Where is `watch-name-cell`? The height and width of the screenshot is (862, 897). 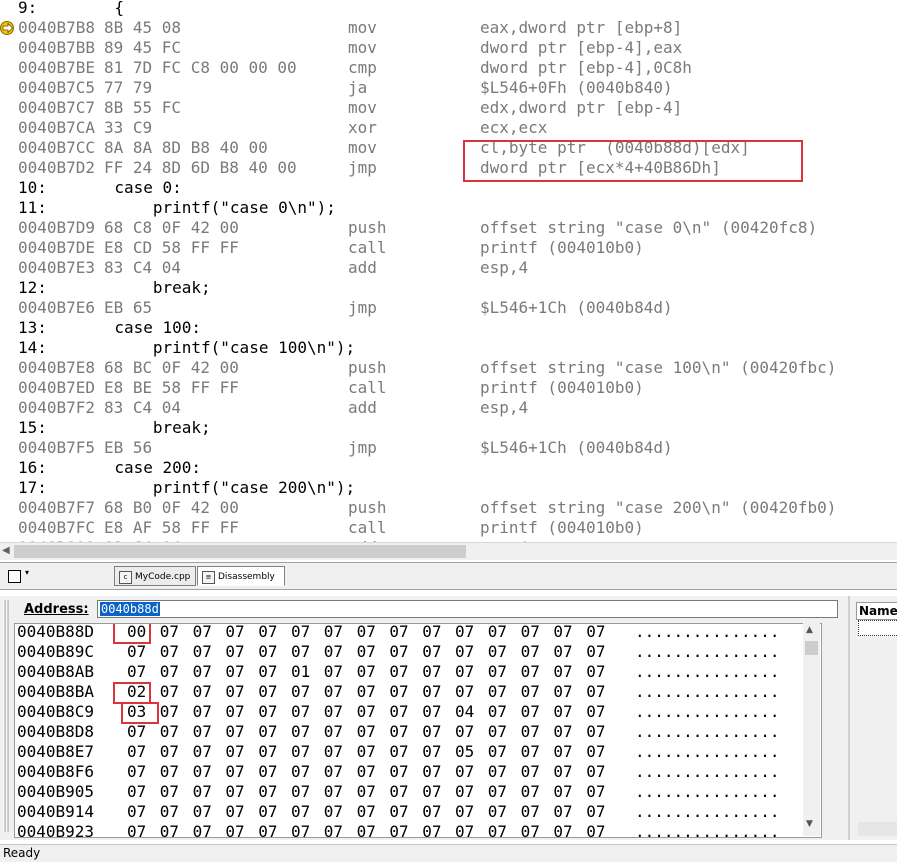 watch-name-cell is located at coordinates (877, 628).